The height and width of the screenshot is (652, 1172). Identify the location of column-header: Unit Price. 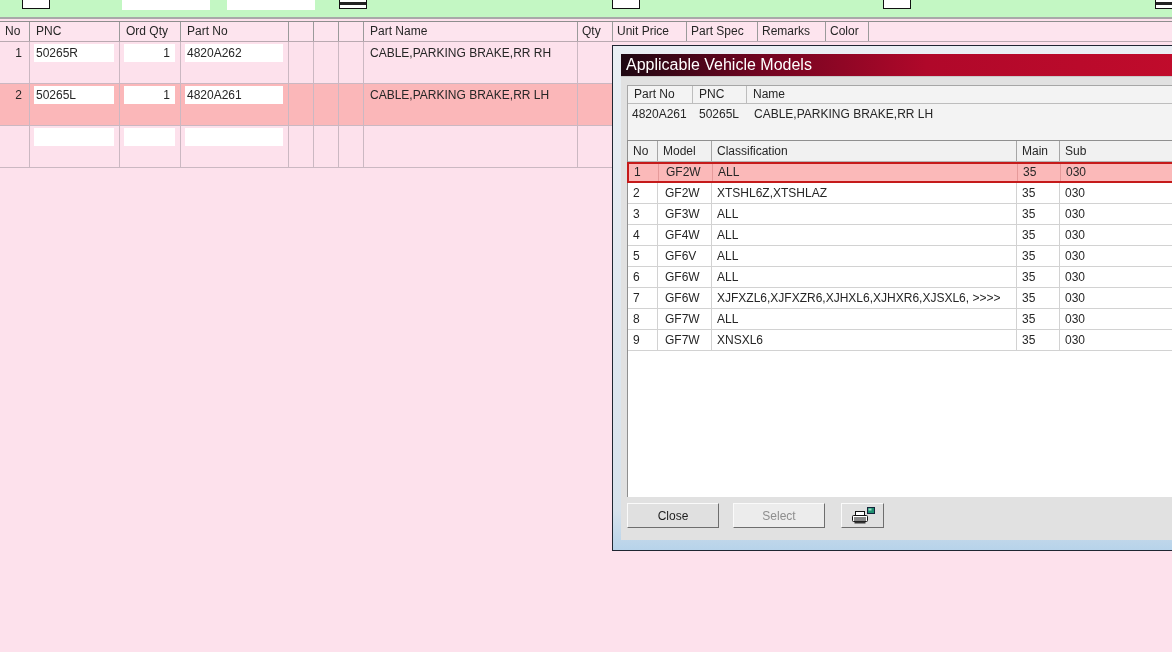
(650, 31).